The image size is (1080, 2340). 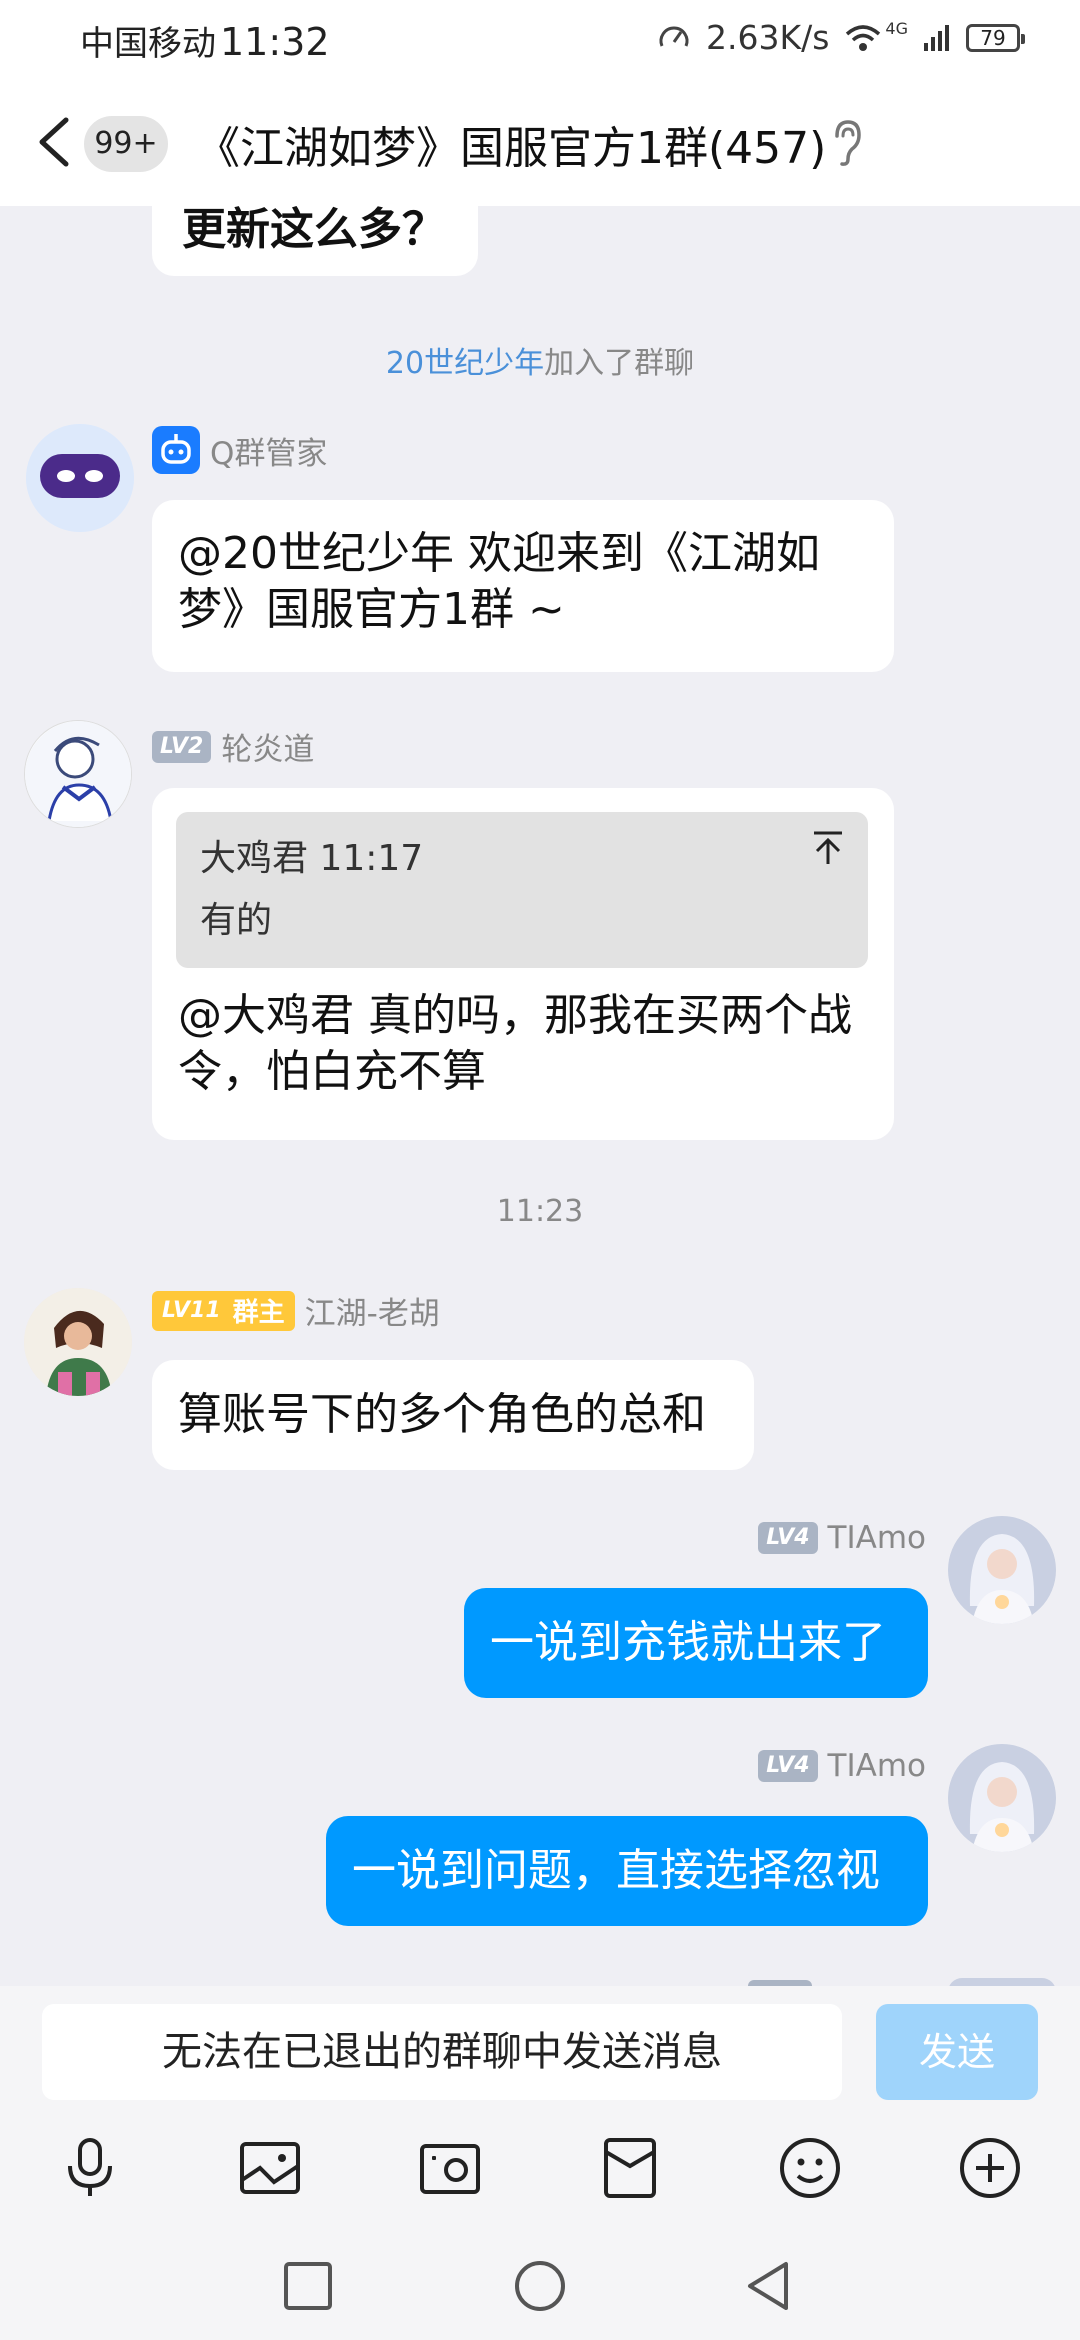 I want to click on bot-sender-row: Q群管家, so click(x=239, y=450).